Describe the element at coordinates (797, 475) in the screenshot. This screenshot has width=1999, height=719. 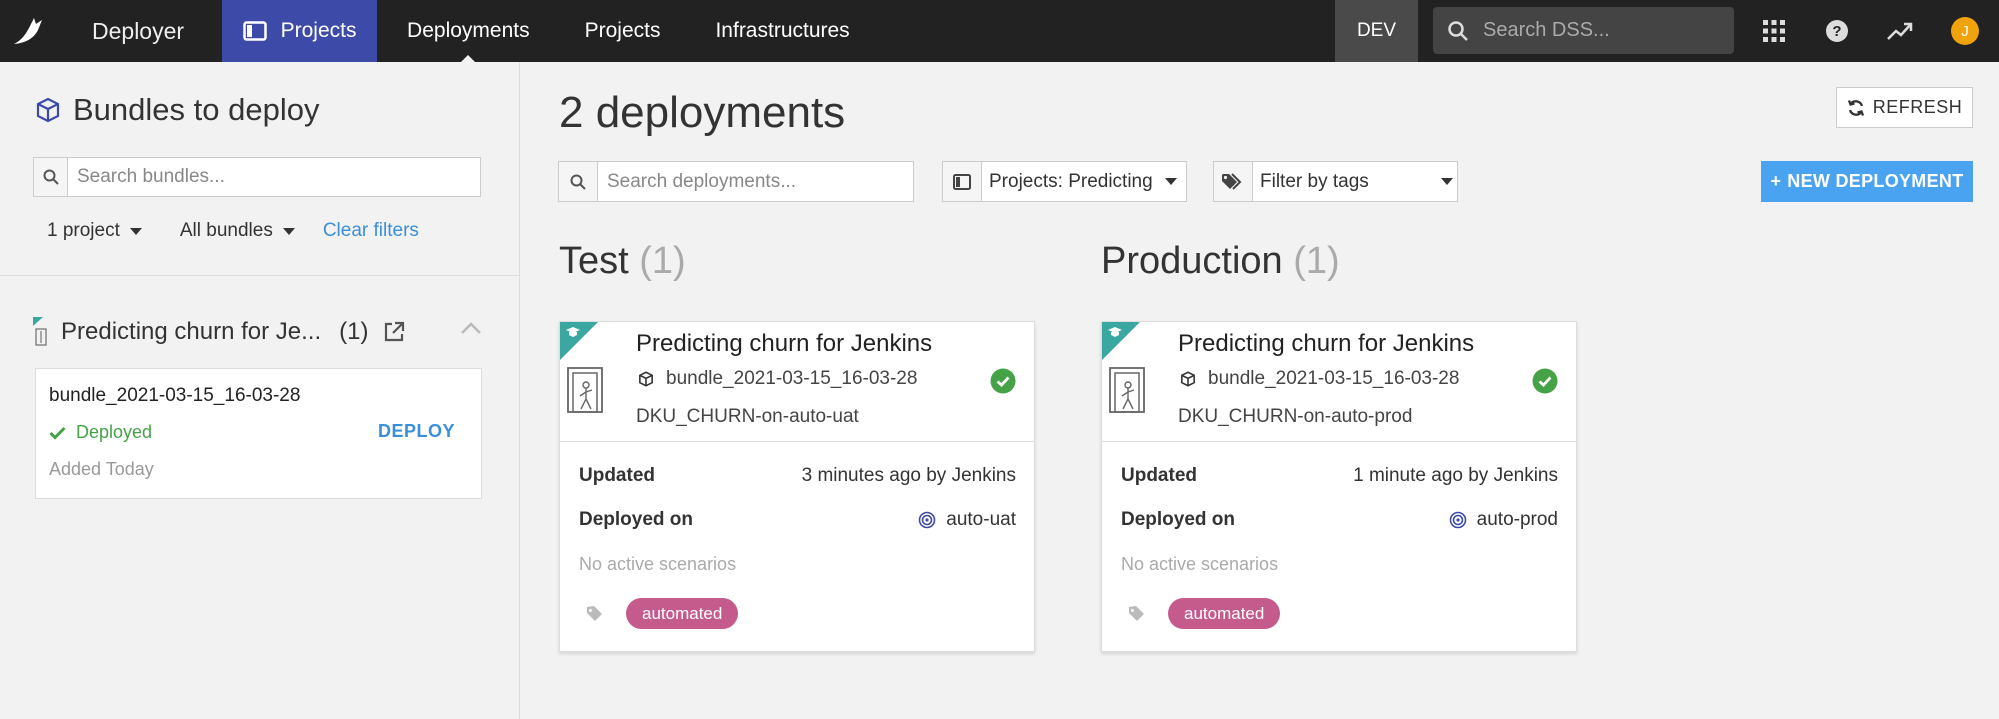
I see `updated-row: Updated 3 minutes ago by Jenkins` at that location.